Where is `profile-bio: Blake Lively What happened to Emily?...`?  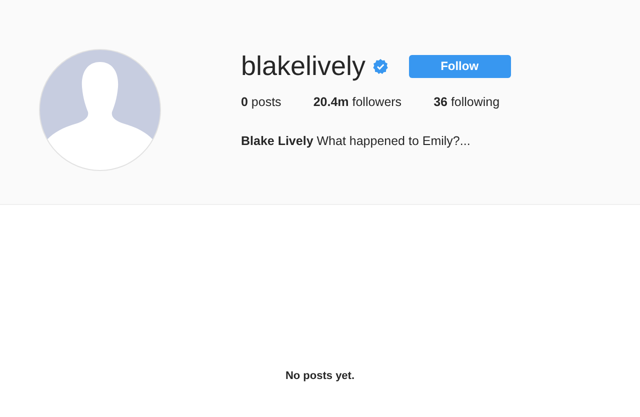 profile-bio: Blake Lively What happened to Emily?... is located at coordinates (356, 141).